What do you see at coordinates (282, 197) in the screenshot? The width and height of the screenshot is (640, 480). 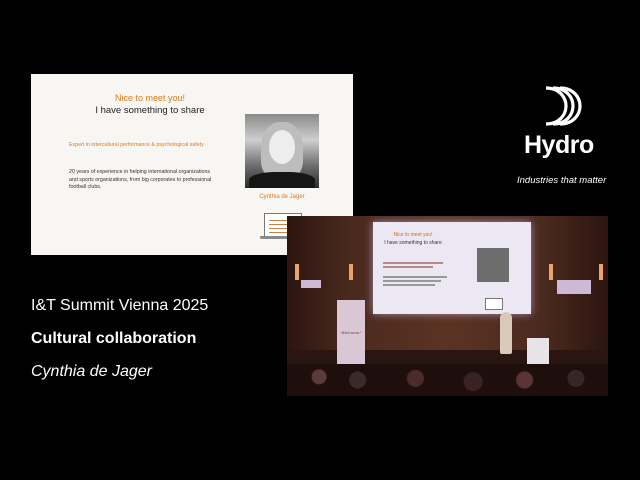 I see `portrait-caption: Cynthia de Jager` at bounding box center [282, 197].